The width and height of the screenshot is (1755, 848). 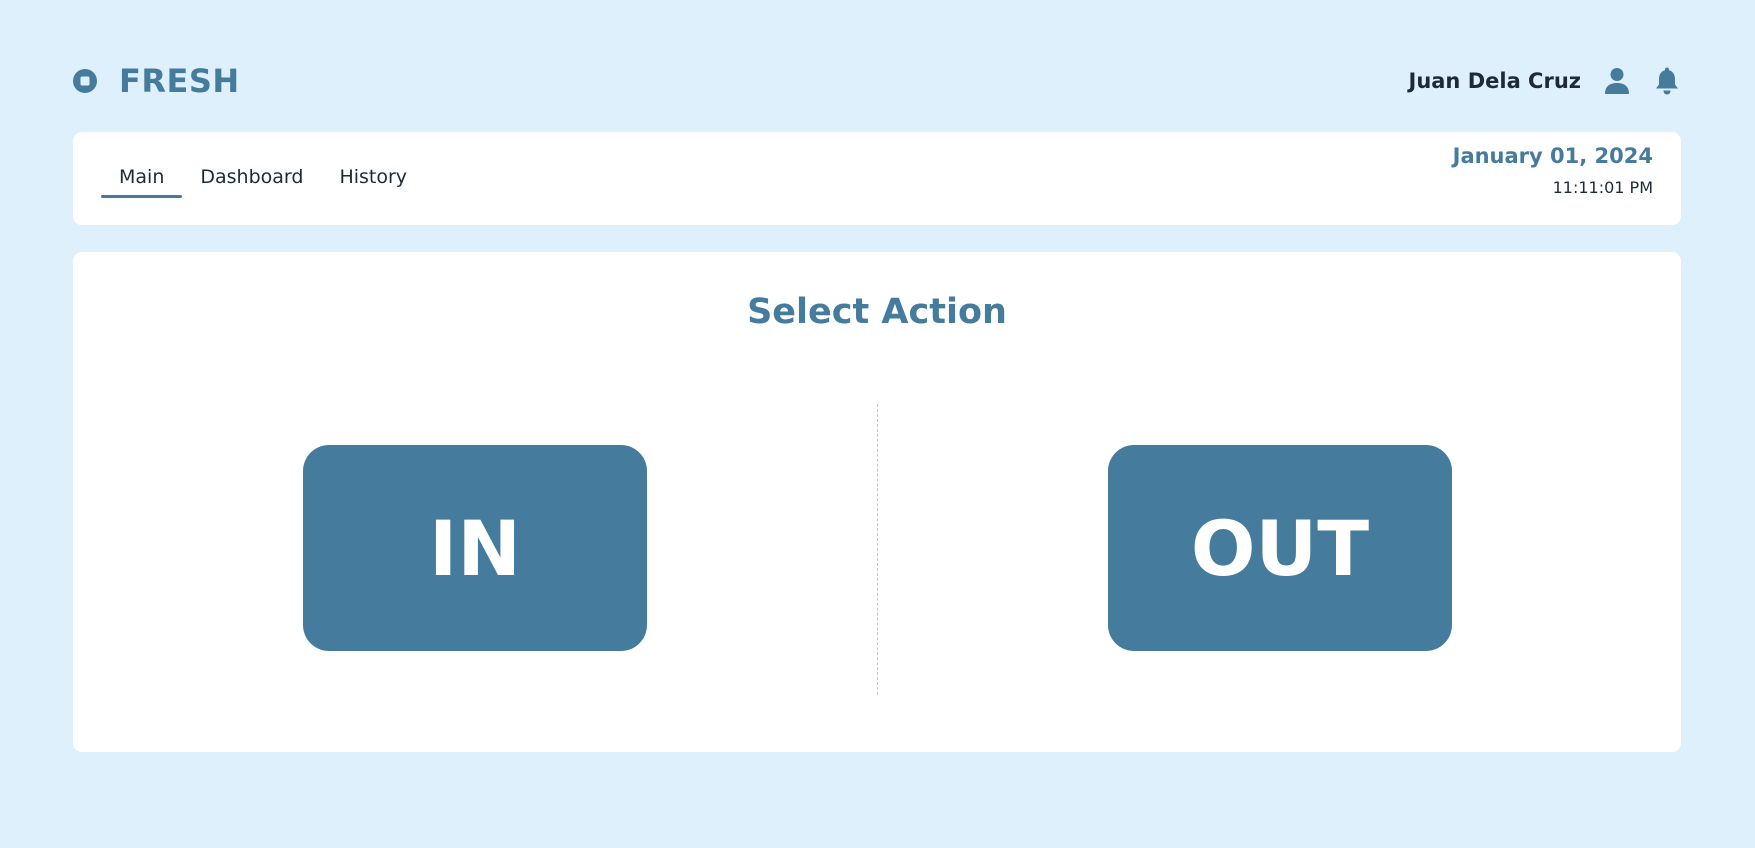 I want to click on brand: FRESH, so click(x=156, y=81).